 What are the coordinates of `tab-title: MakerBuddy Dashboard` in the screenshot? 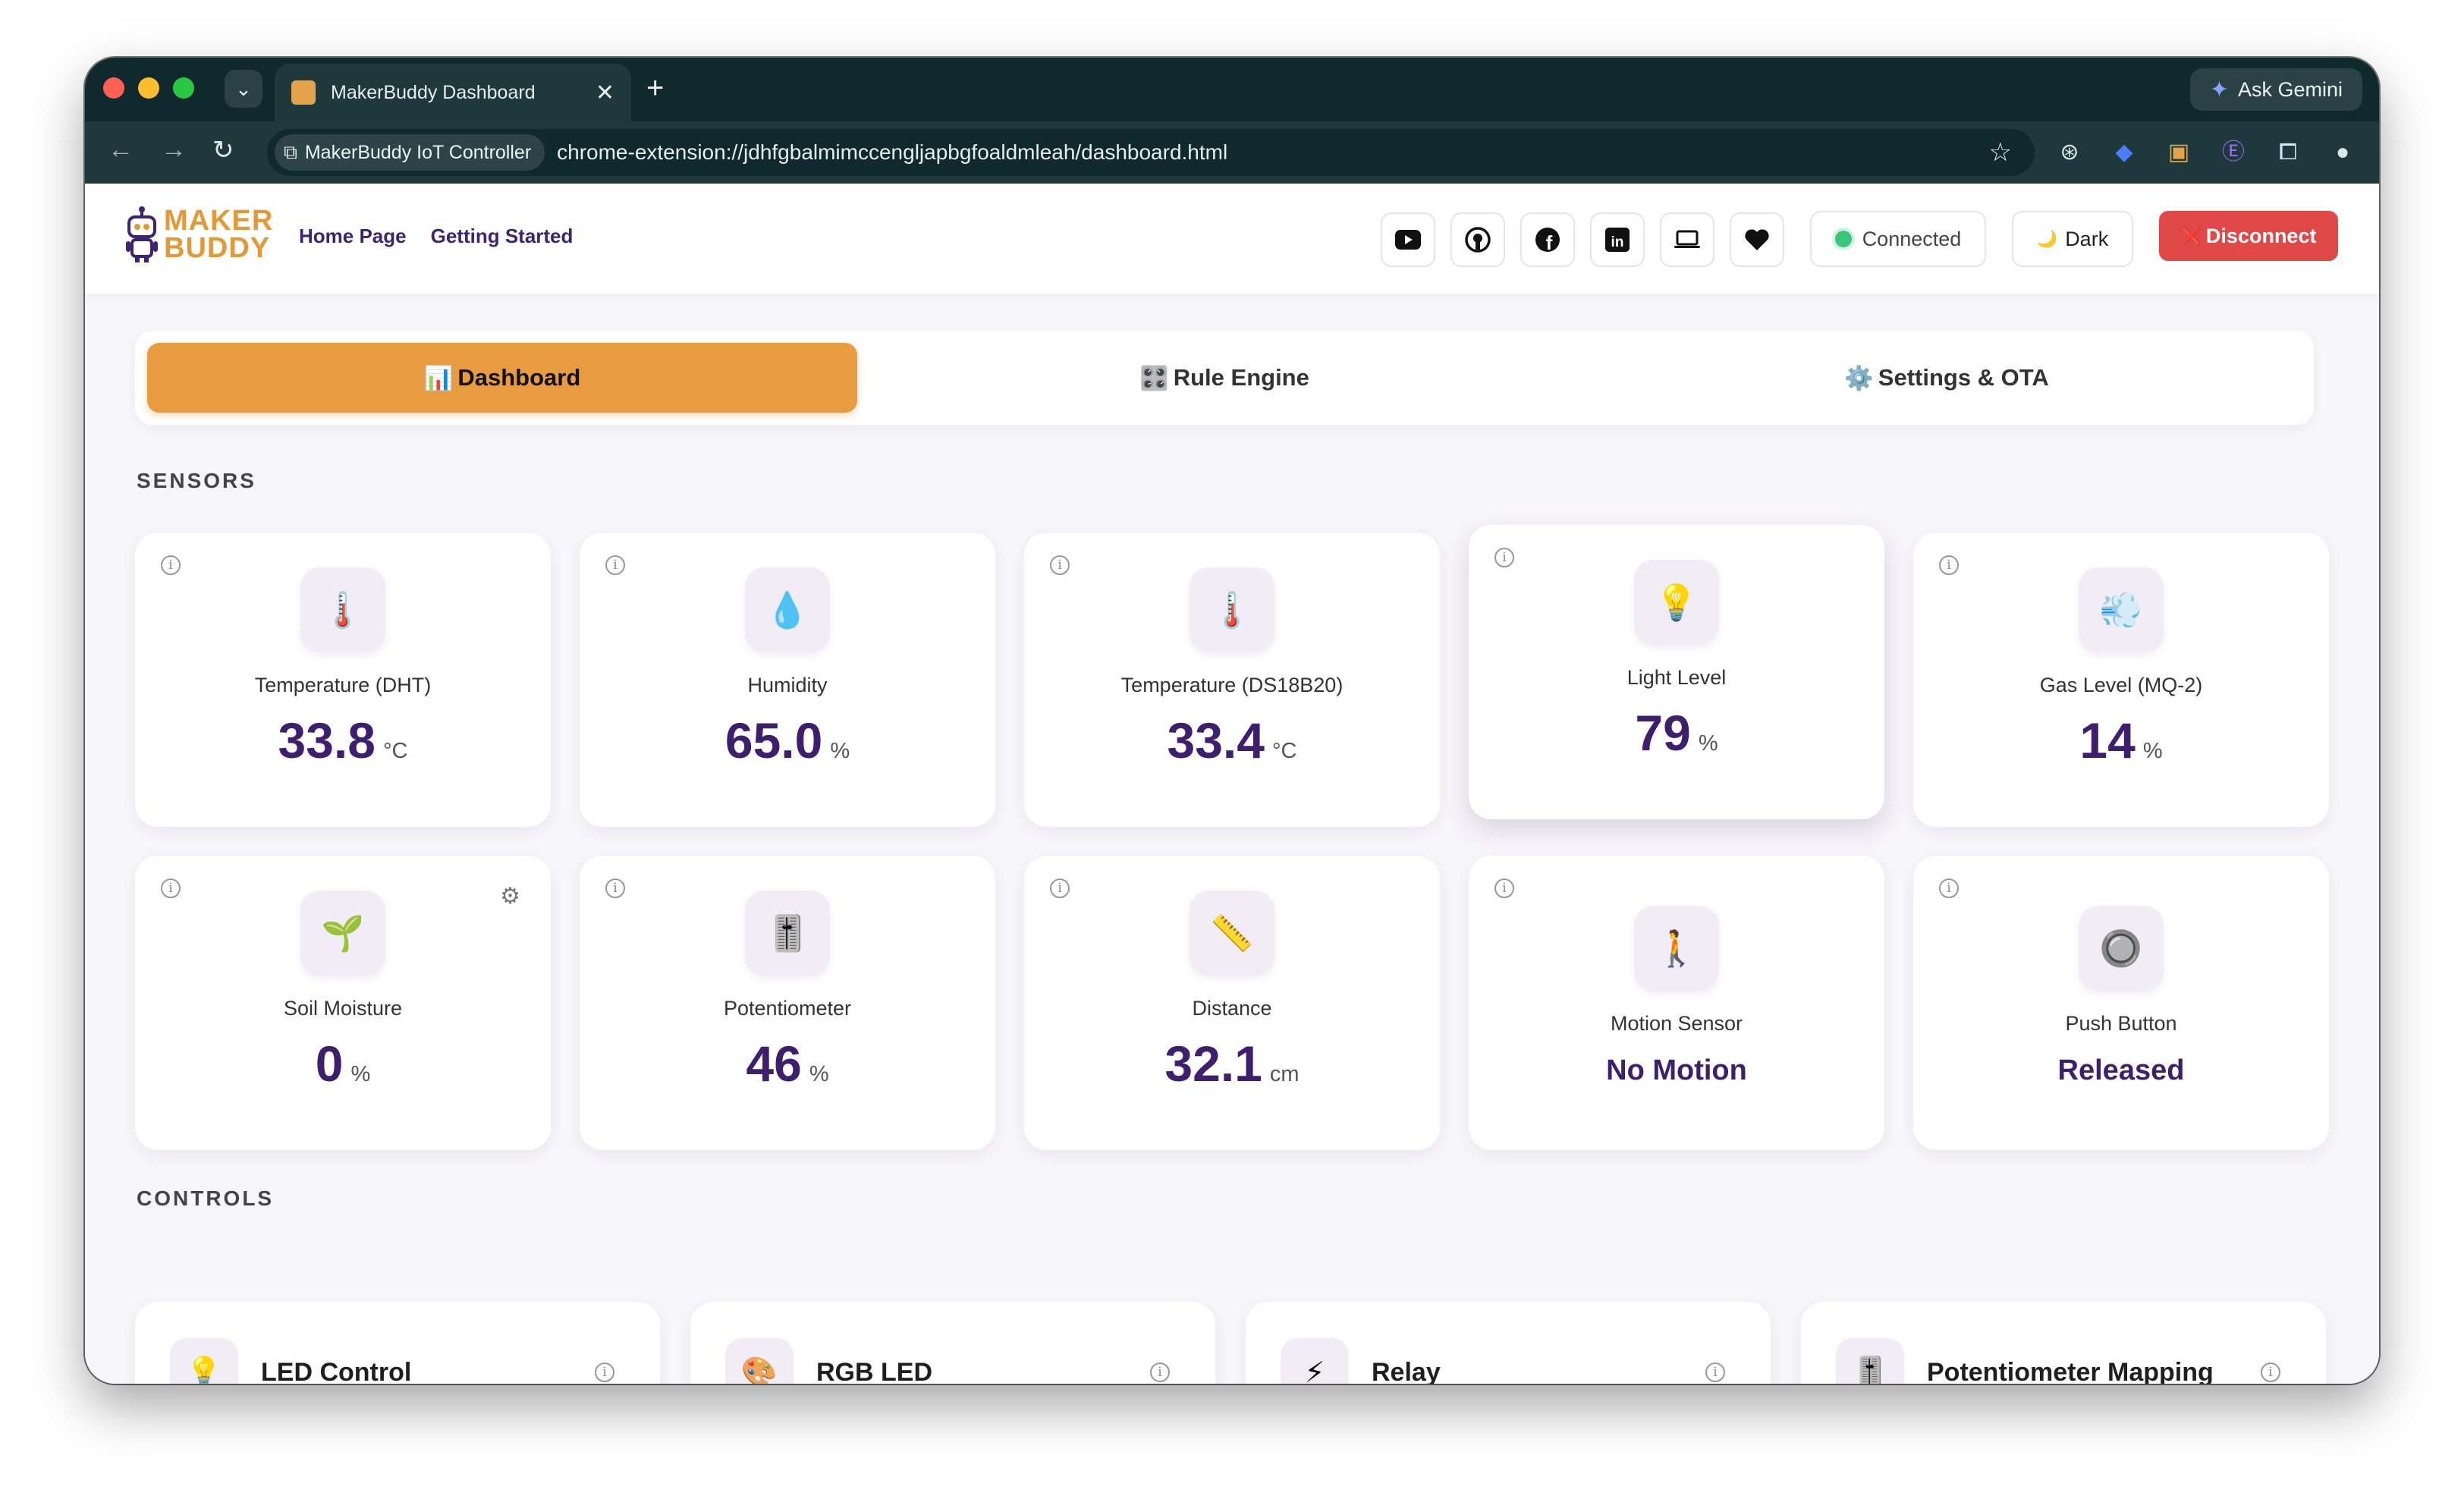 It's located at (433, 92).